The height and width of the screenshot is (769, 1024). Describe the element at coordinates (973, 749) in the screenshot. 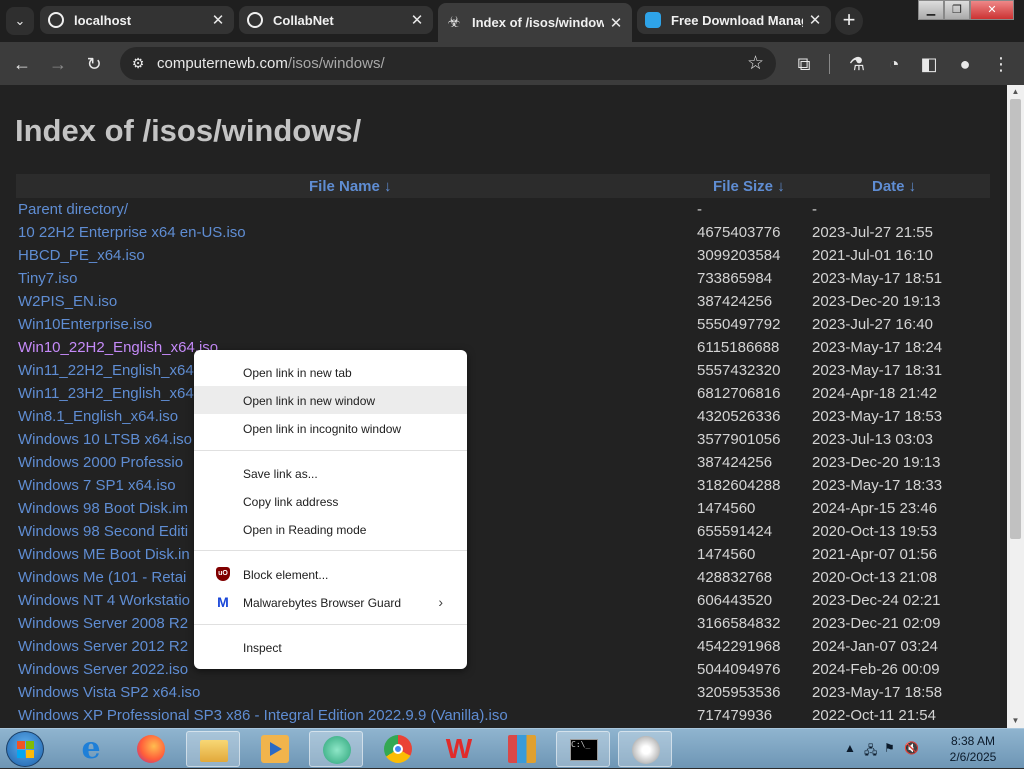

I see `taskbar-clock: 8:38 AM 2/6/2025` at that location.